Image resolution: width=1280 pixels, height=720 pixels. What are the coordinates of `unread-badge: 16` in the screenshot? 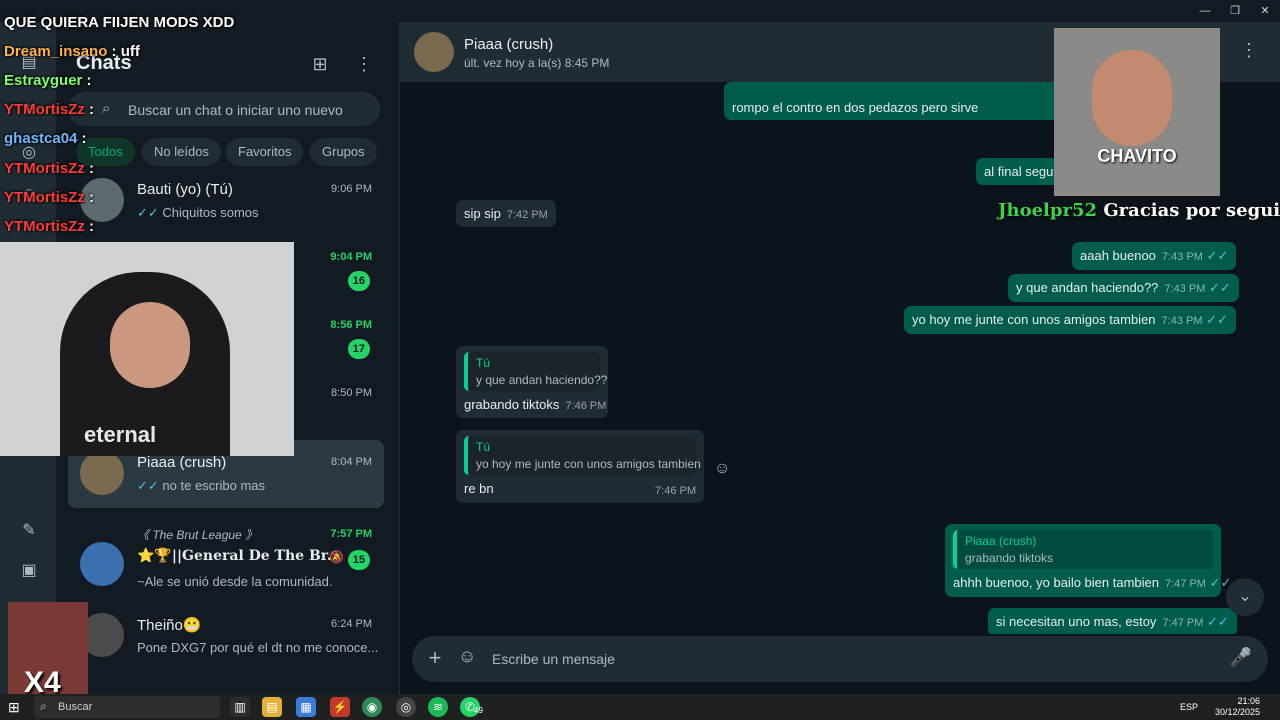 It's located at (358, 281).